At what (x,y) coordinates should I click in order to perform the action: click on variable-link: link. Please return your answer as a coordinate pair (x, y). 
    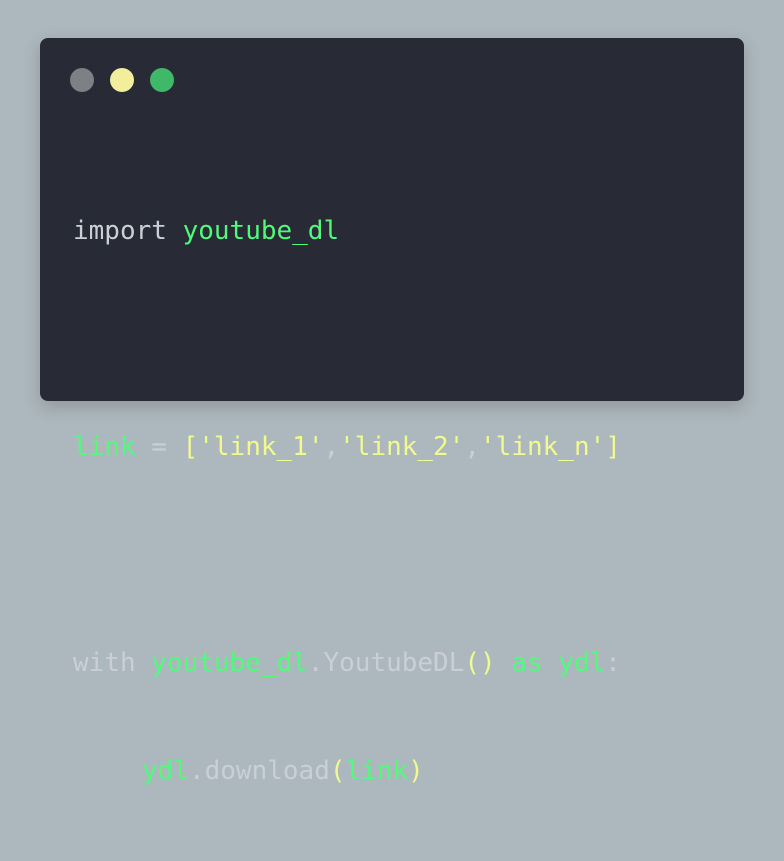
    Looking at the image, I should click on (104, 447).